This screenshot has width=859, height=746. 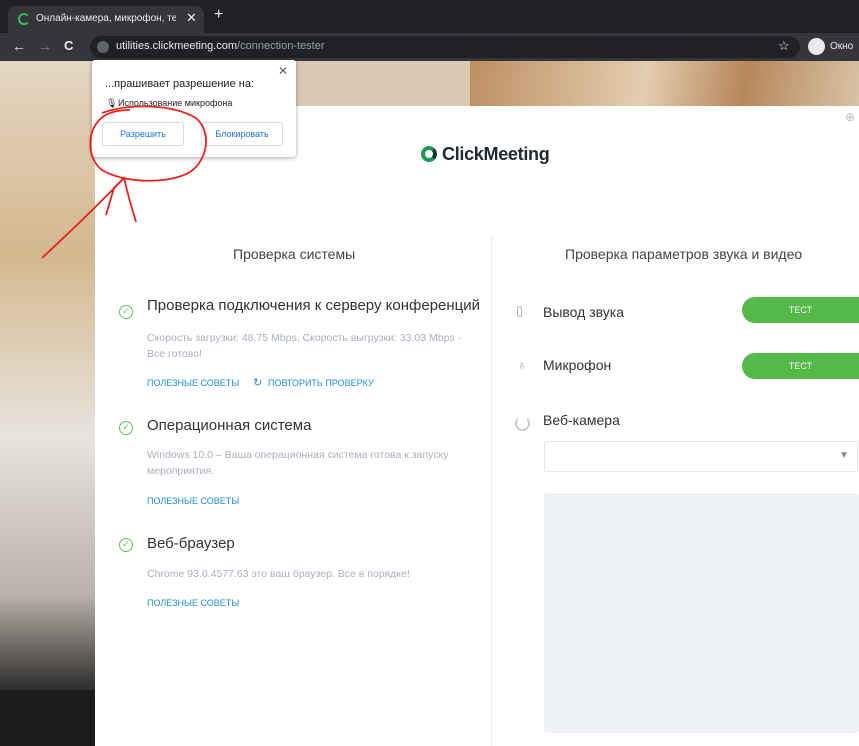 I want to click on background-photo, so click(x=55, y=403).